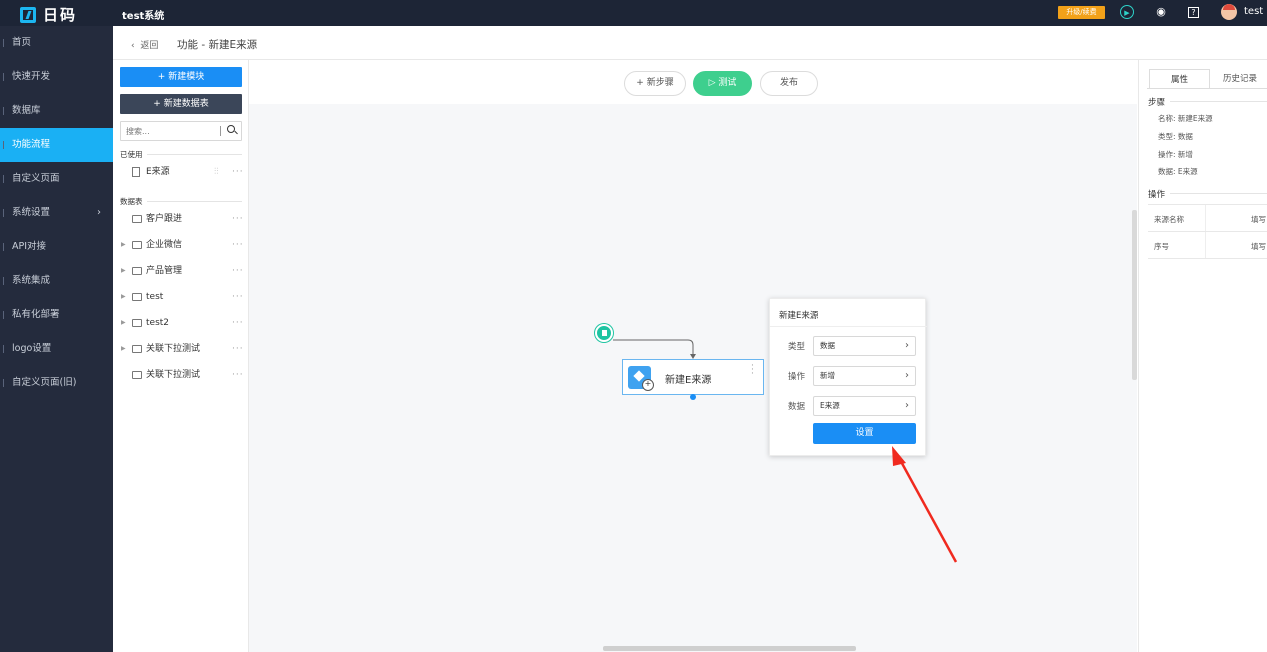 This screenshot has width=1267, height=652. Describe the element at coordinates (231, 129) in the screenshot. I see `search-icon` at that location.